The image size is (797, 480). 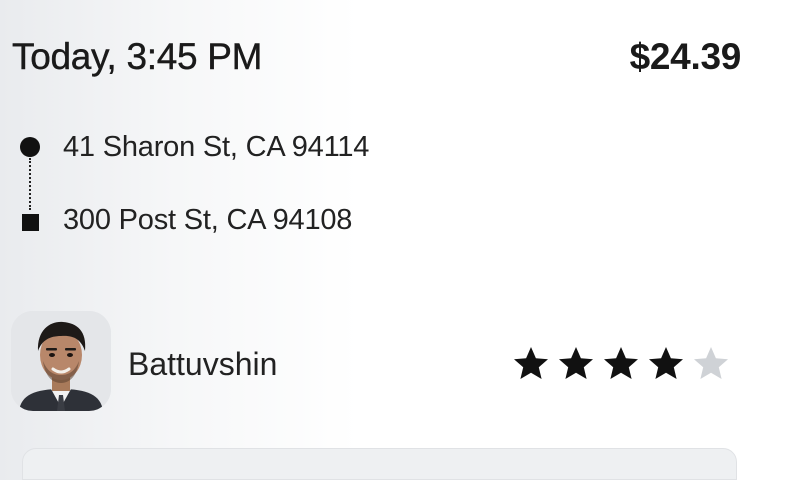 What do you see at coordinates (379, 464) in the screenshot?
I see `bottom-card-edge` at bounding box center [379, 464].